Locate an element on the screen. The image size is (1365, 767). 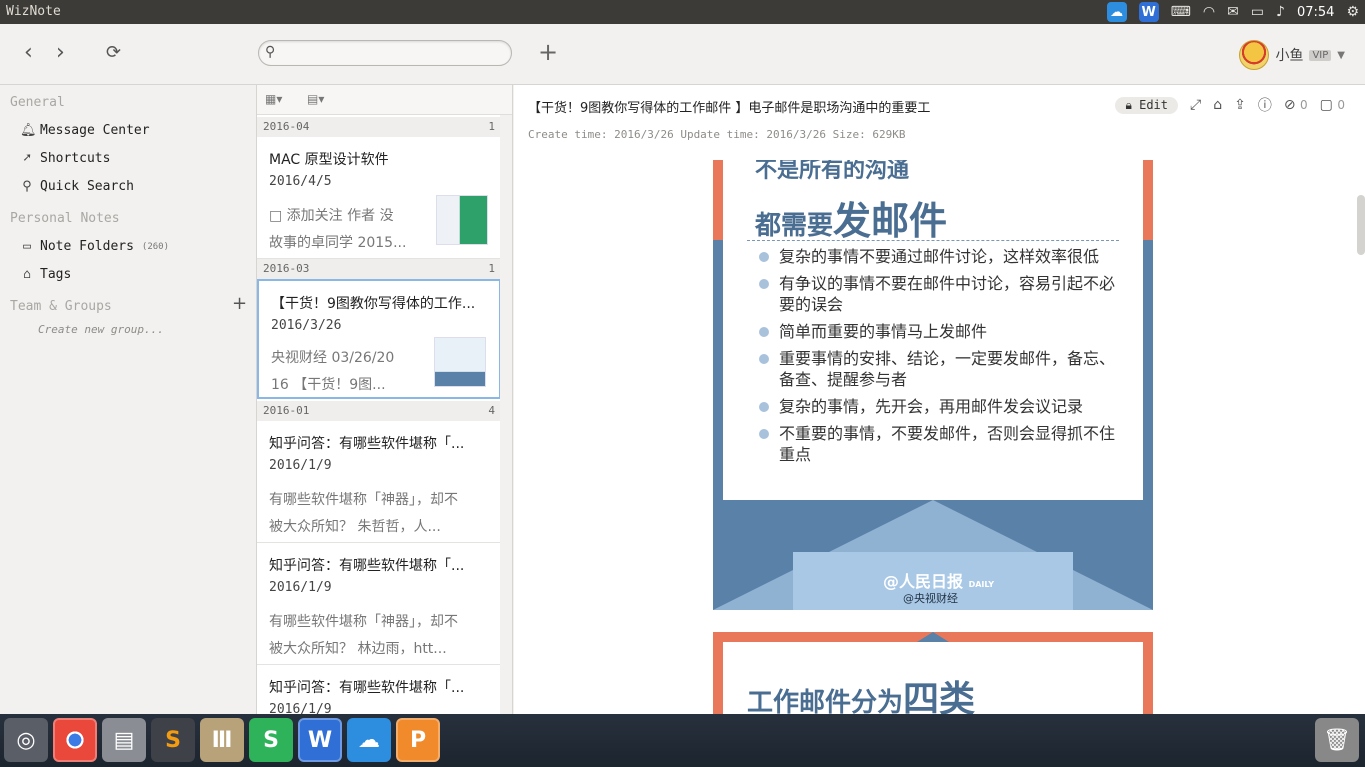
spreadsheet-icon: S is located at coordinates (271, 740).